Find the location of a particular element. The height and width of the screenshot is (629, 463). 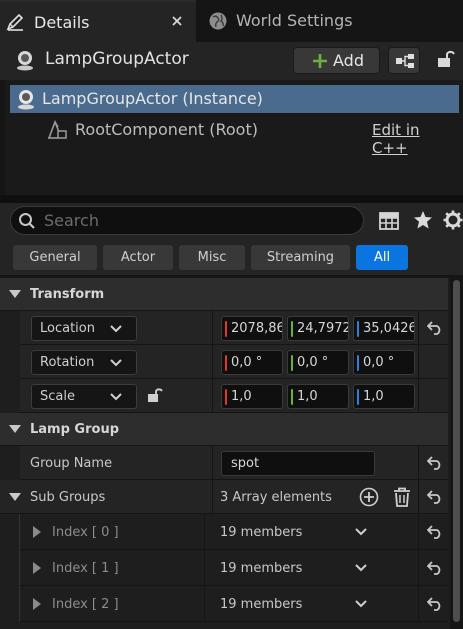

blueprint-hierarchy-icon is located at coordinates (405, 61).